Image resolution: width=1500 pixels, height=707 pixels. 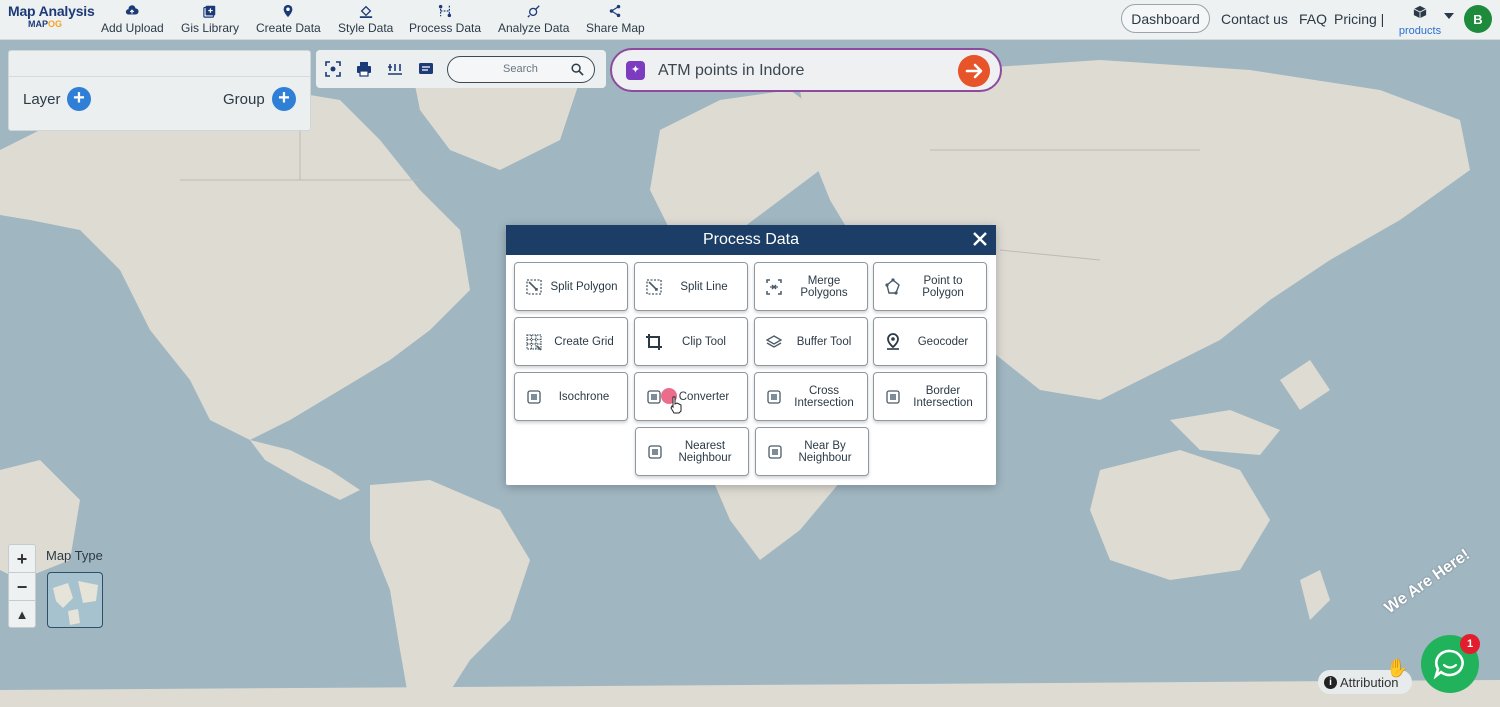 I want to click on nav-label: Share Map, so click(x=615, y=28).